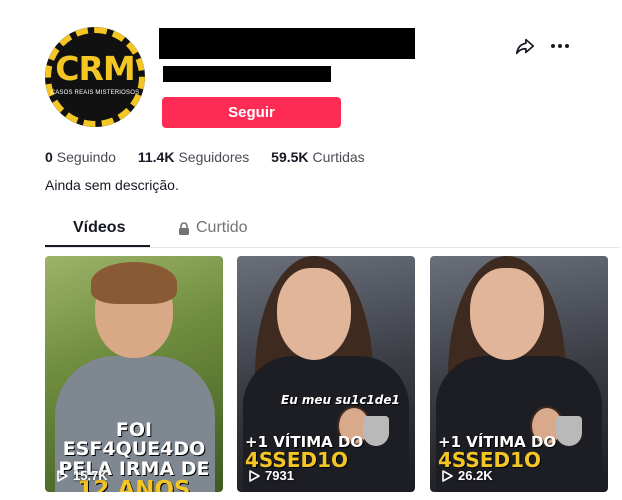 Image resolution: width=622 pixels, height=500 pixels. Describe the element at coordinates (49, 157) in the screenshot. I see `following-count: 0` at that location.